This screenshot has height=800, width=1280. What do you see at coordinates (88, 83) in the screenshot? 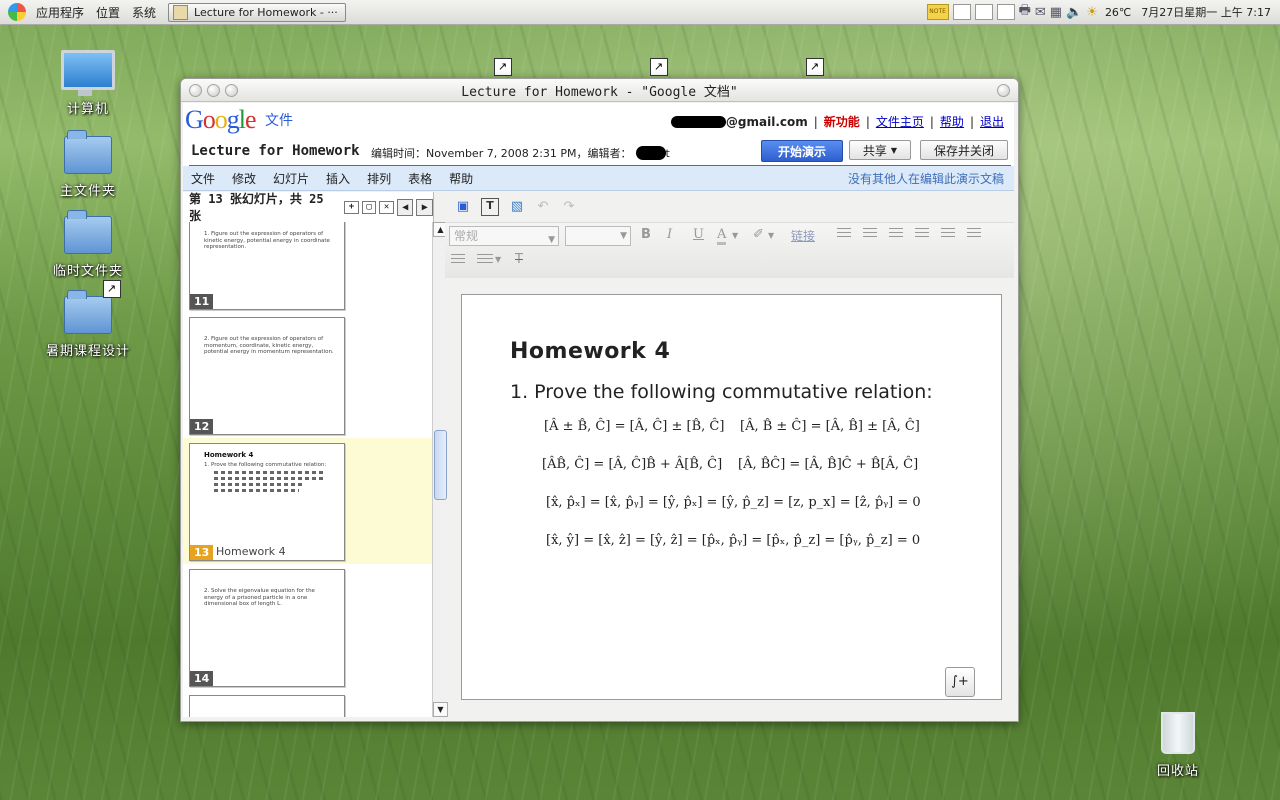
I see `desktop-icon-computer: 计算机` at bounding box center [88, 83].